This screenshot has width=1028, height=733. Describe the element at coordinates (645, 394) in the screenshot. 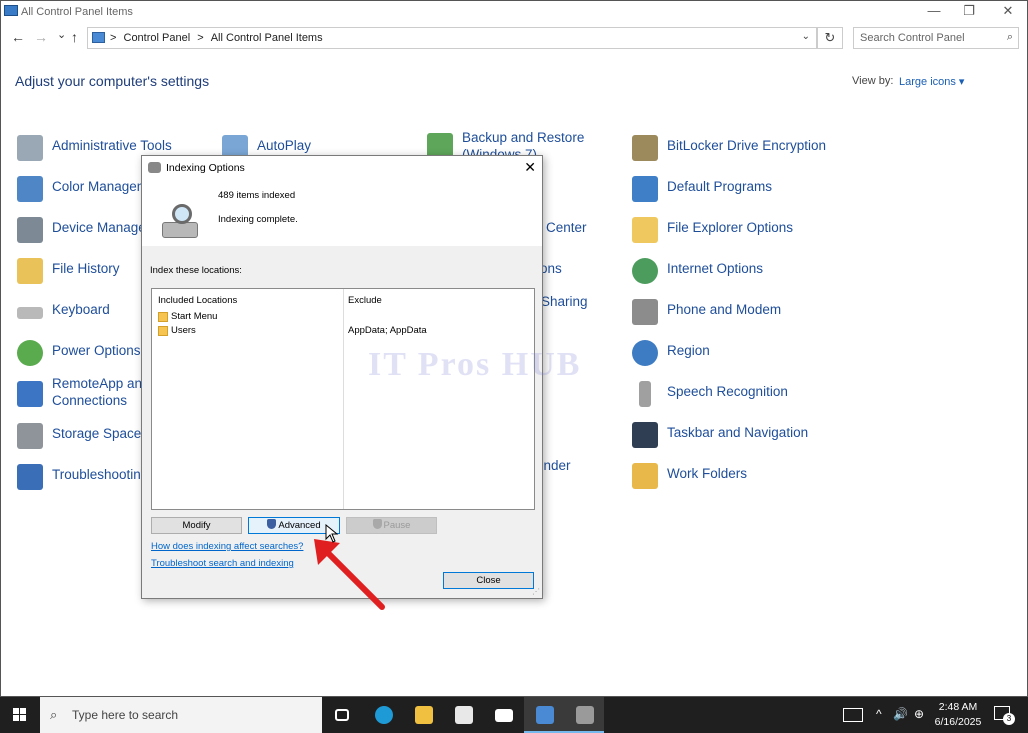

I see `microphone-icon` at that location.